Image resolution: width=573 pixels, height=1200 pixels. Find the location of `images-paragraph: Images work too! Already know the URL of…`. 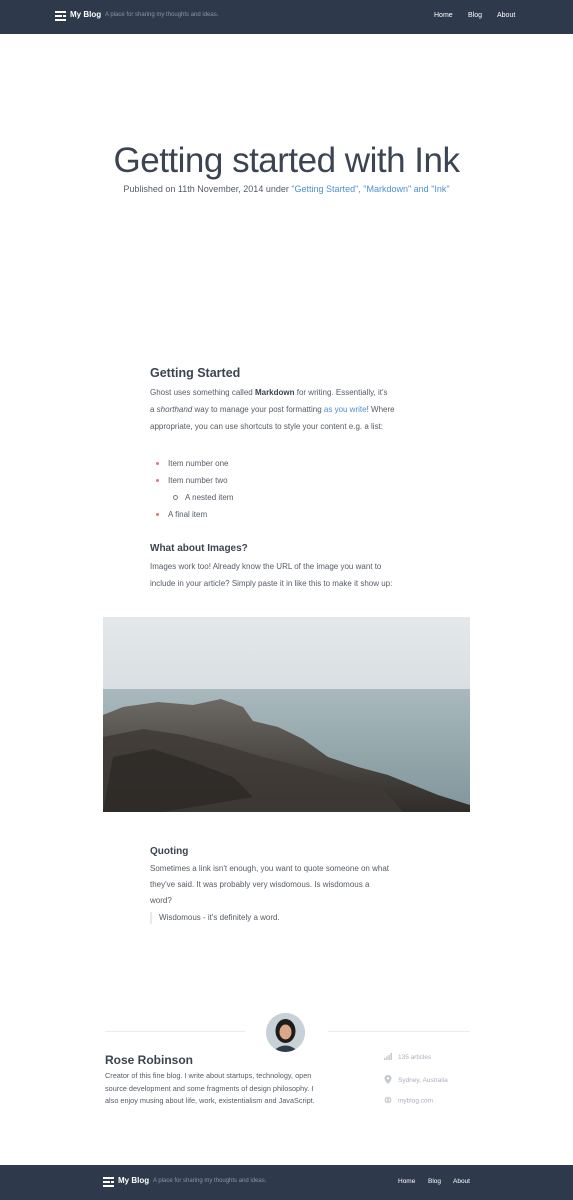

images-paragraph: Images work too! Already know the URL of… is located at coordinates (271, 575).